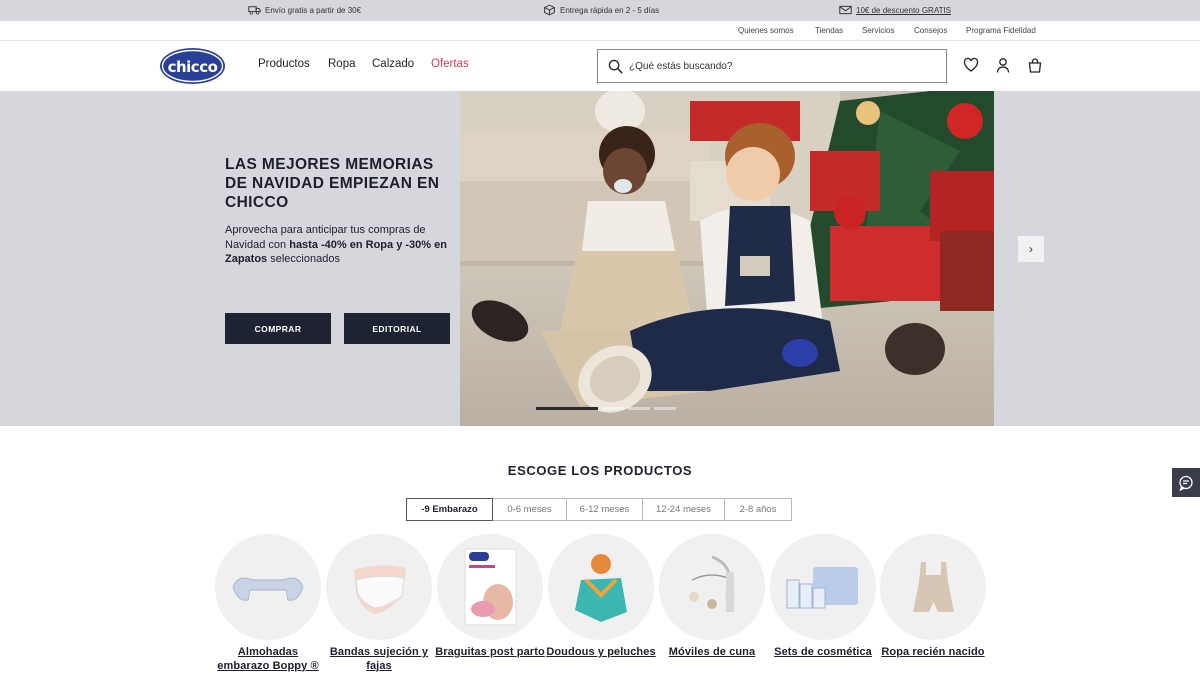 The image size is (1200, 675). I want to click on category-doudous: Doudous y peluches, so click(601, 597).